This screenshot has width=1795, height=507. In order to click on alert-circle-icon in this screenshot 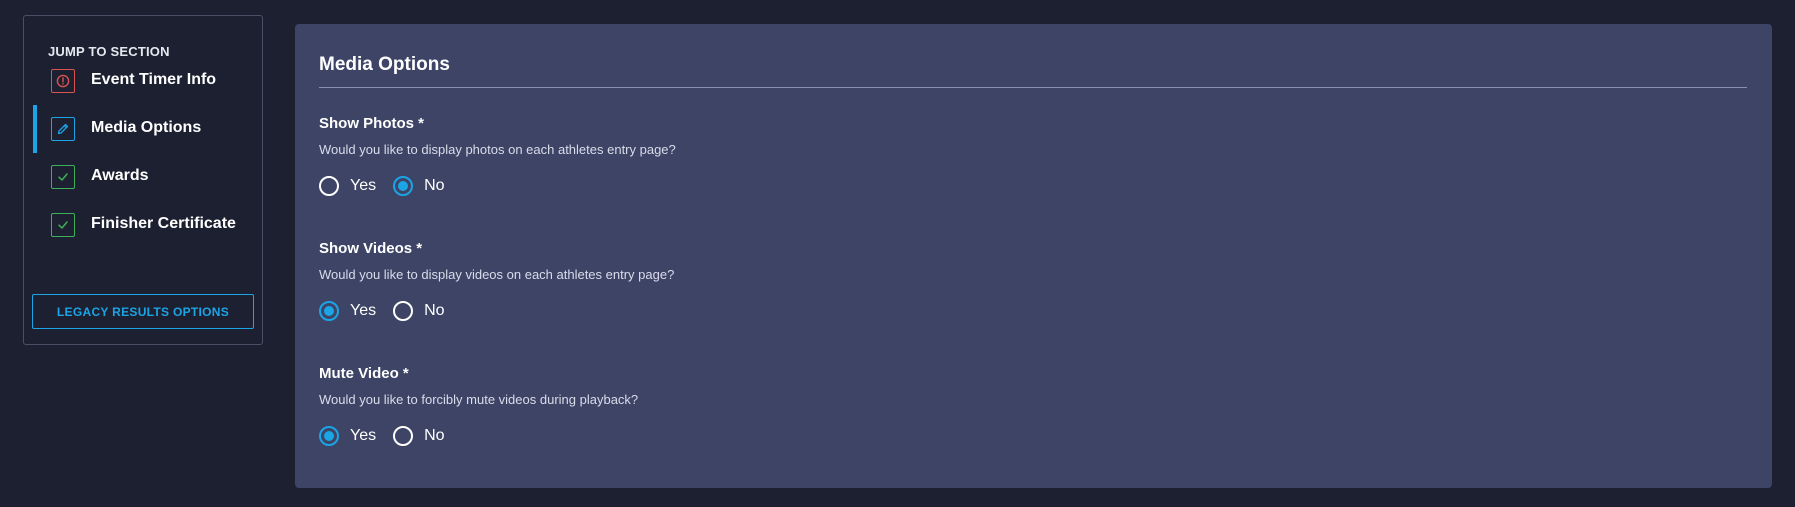, I will do `click(63, 81)`.